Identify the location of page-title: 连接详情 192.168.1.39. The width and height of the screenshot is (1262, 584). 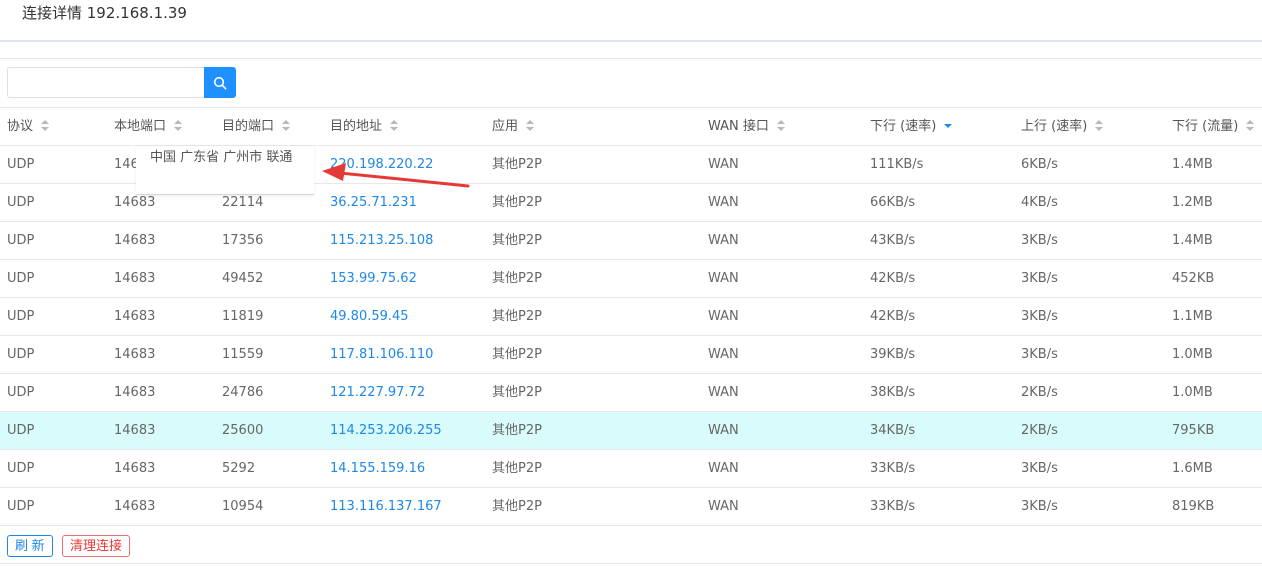
(104, 13).